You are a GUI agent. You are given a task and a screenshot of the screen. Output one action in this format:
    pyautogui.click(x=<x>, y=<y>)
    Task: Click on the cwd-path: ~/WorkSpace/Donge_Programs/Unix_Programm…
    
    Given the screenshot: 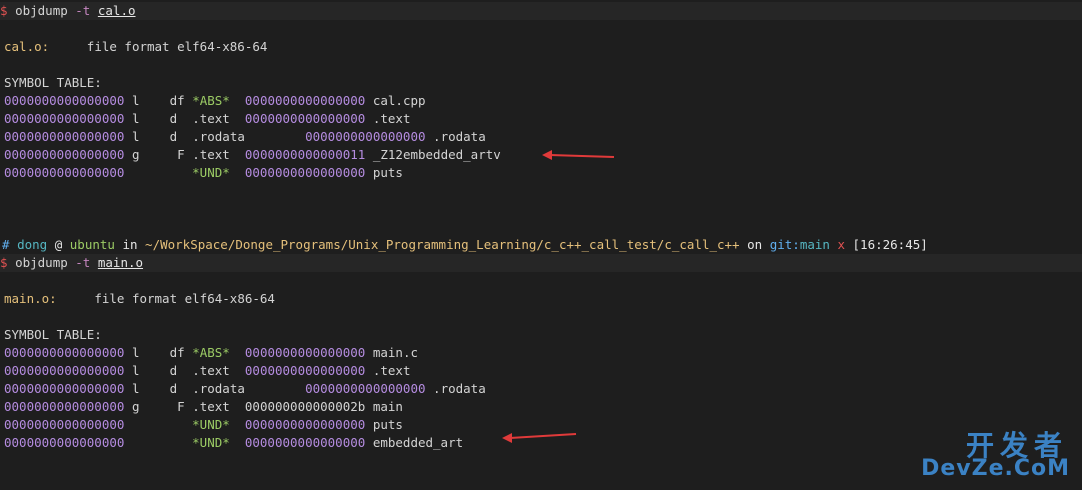 What is the action you would take?
    pyautogui.click(x=442, y=244)
    